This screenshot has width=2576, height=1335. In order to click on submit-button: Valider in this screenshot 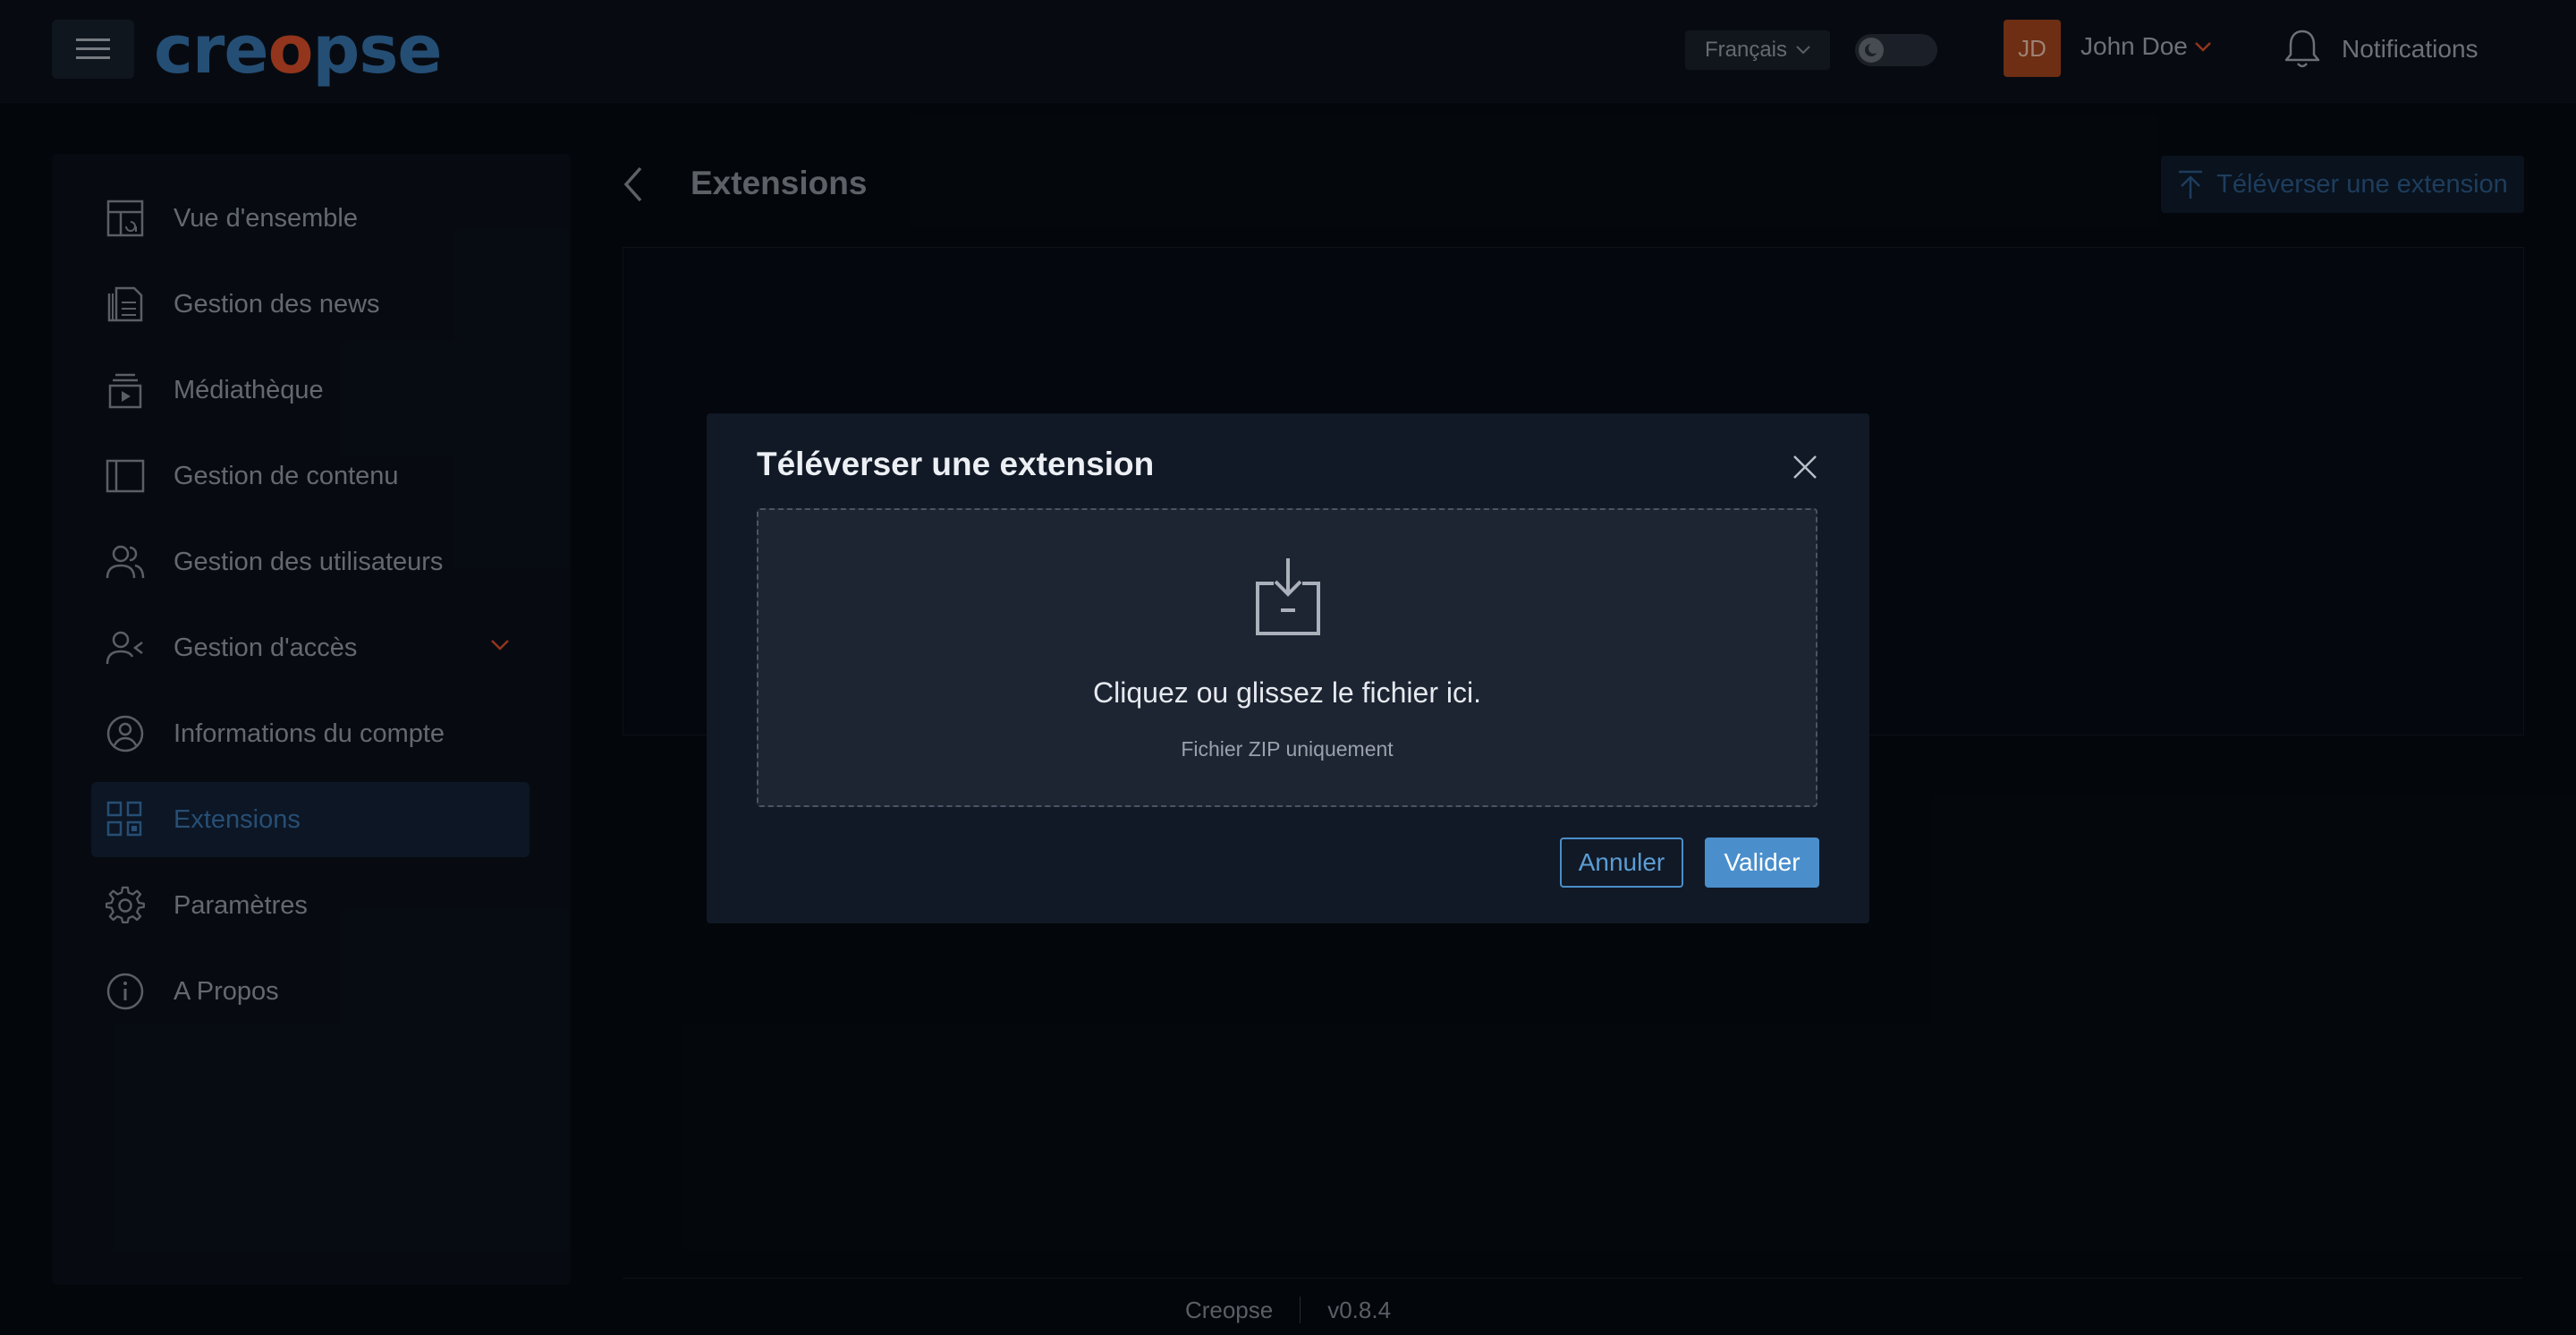, I will do `click(1762, 863)`.